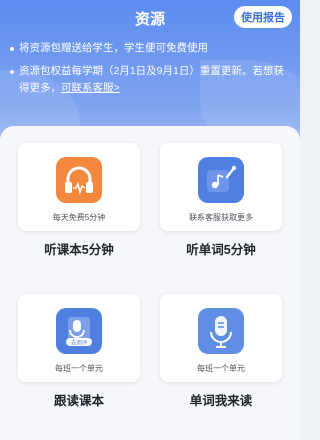  I want to click on resource-card-read-words: 每班一个单元, so click(221, 338).